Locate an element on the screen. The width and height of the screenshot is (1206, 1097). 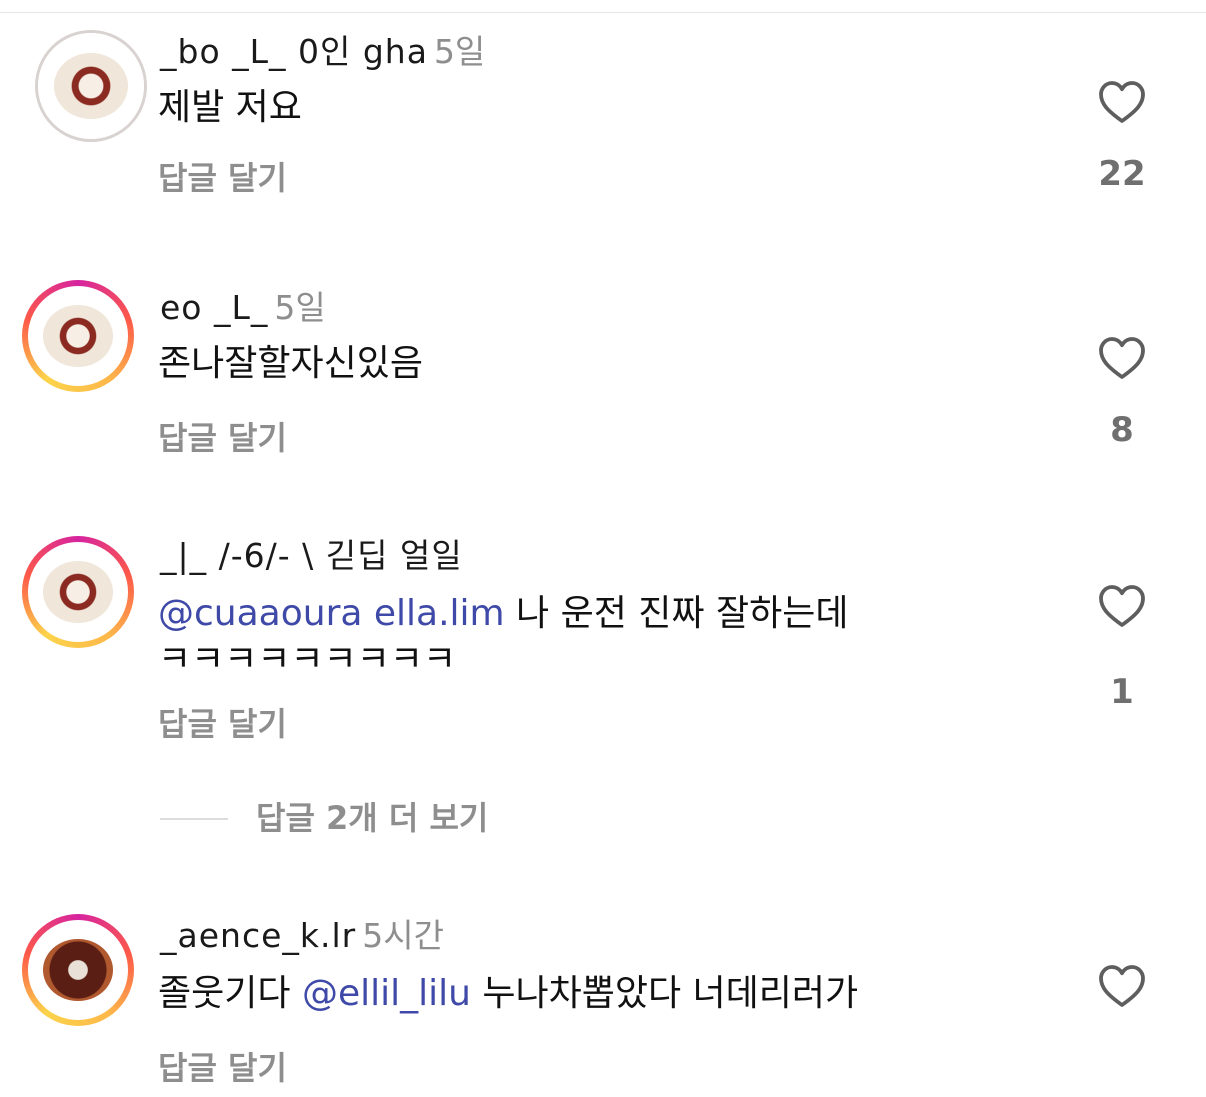
like-control is located at coordinates (1122, 986).